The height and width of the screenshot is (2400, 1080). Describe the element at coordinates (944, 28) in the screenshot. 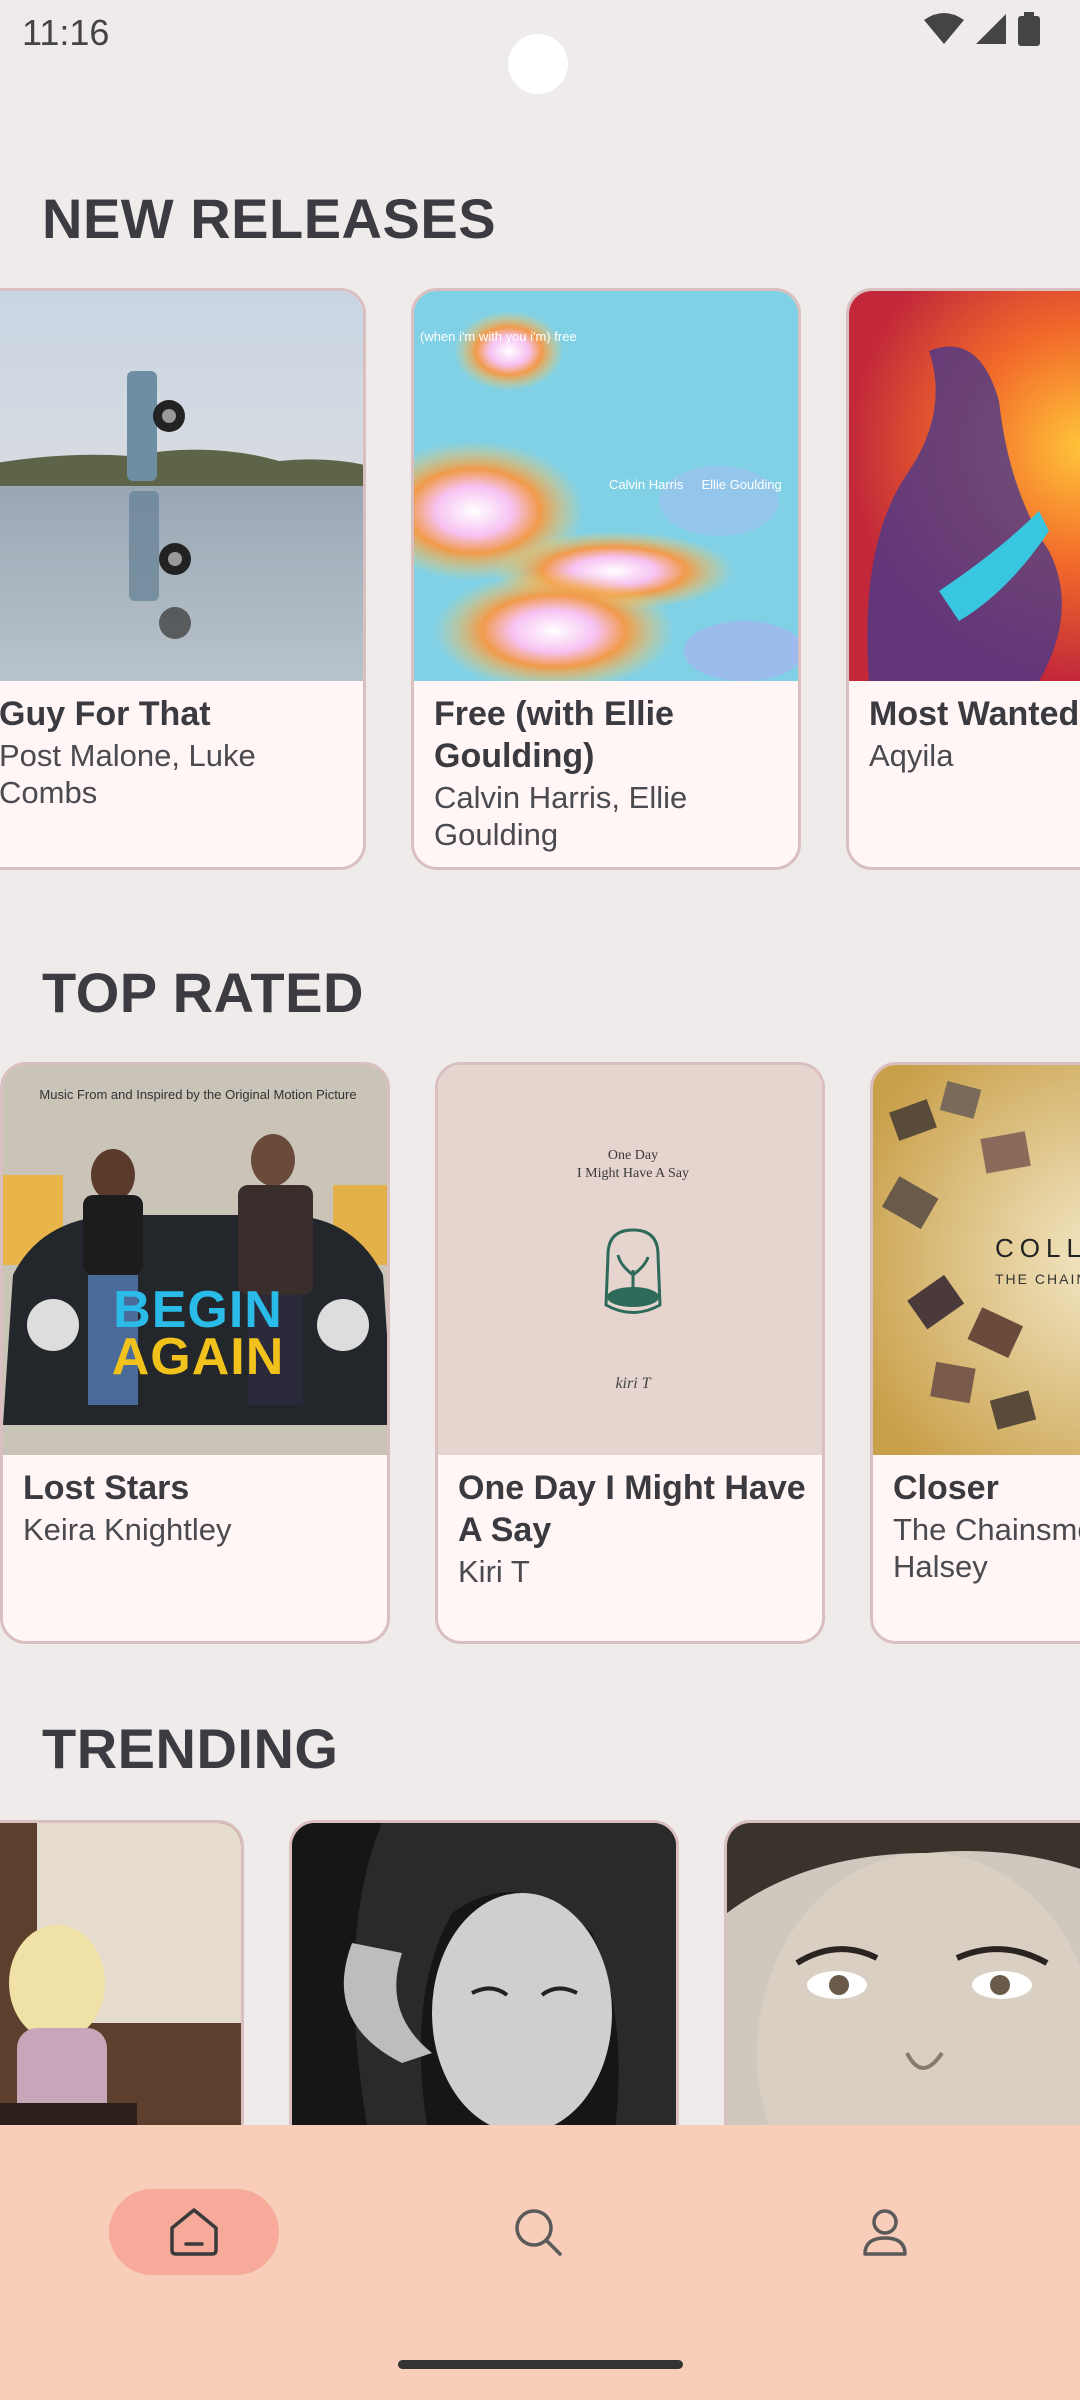

I see `wifi-icon` at that location.